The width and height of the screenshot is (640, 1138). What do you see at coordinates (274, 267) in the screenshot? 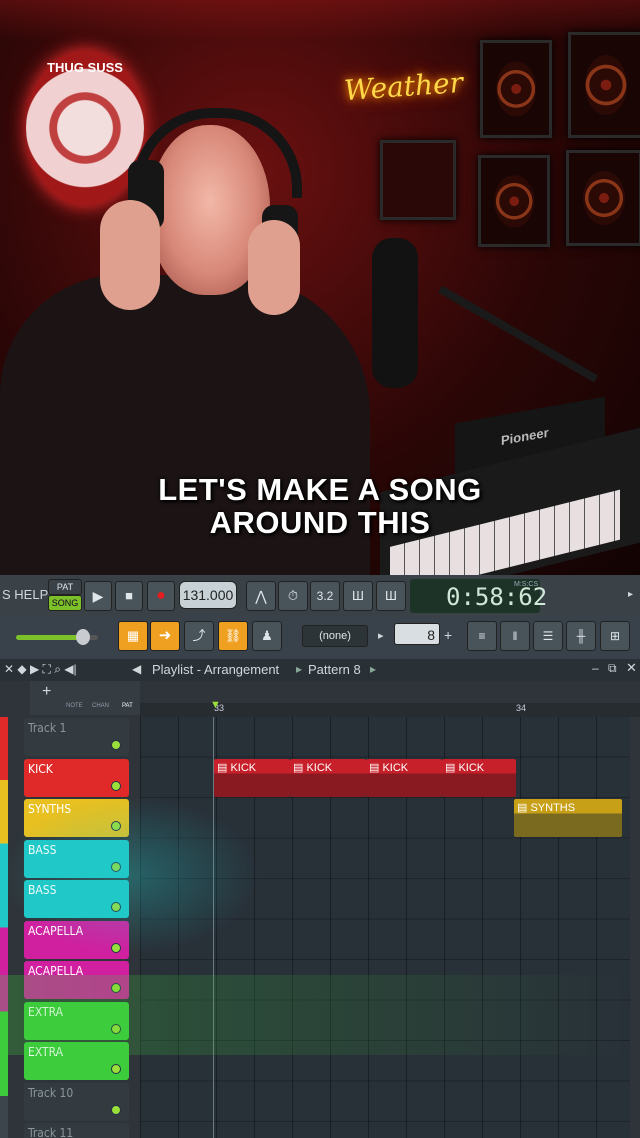
I see `hand-right` at bounding box center [274, 267].